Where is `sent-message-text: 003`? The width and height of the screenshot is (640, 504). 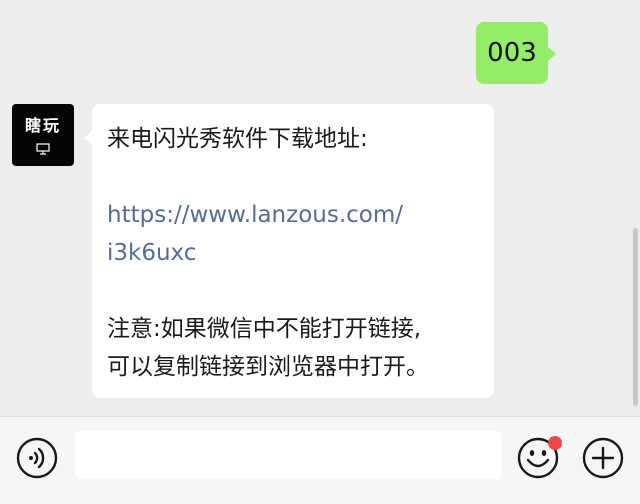 sent-message-text: 003 is located at coordinates (512, 53).